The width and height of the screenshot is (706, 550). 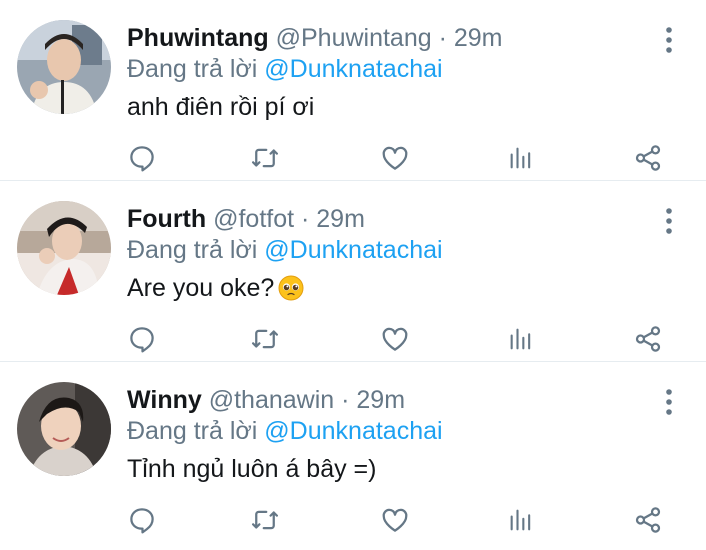 I want to click on pleading-face-icon, so click(x=291, y=288).